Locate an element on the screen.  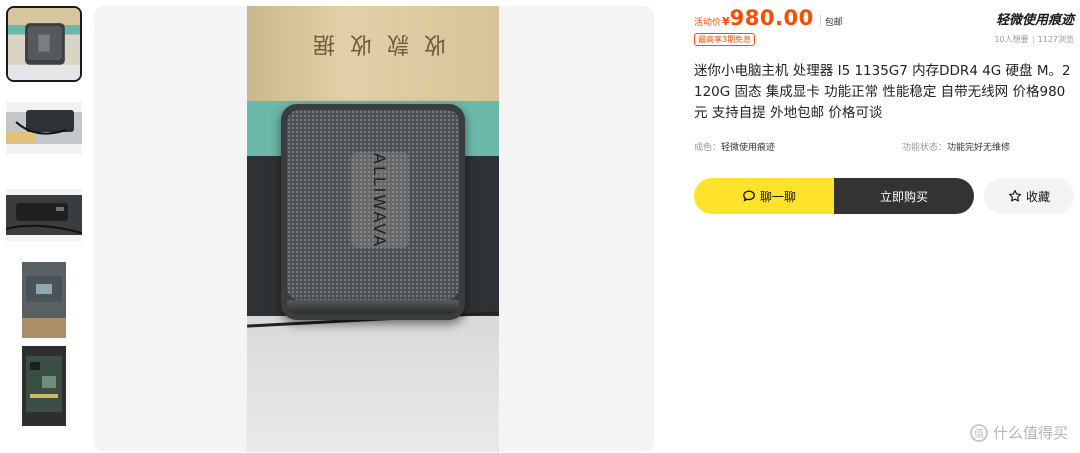
buy-now-label: 立即购买 is located at coordinates (903, 196).